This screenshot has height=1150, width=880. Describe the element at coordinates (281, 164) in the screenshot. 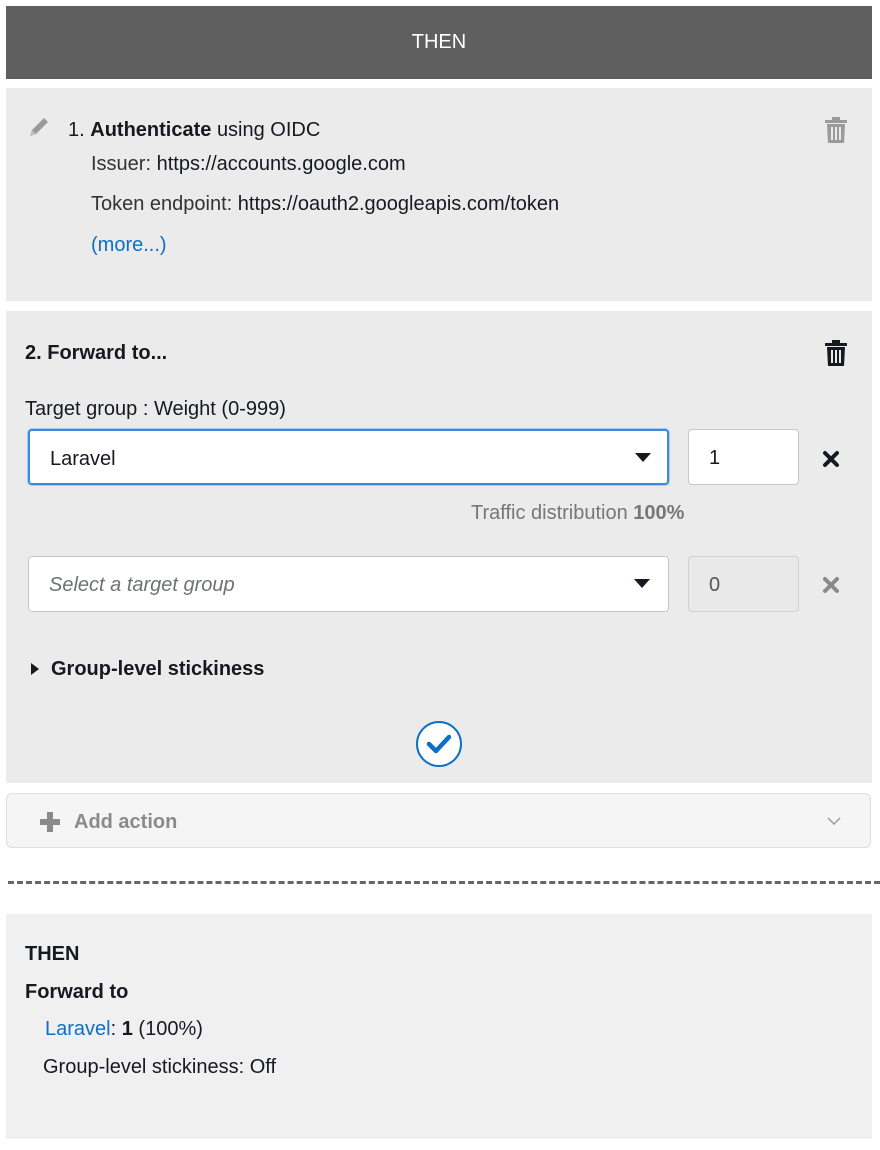

I see `issuer-value: https://accounts.google.com` at that location.